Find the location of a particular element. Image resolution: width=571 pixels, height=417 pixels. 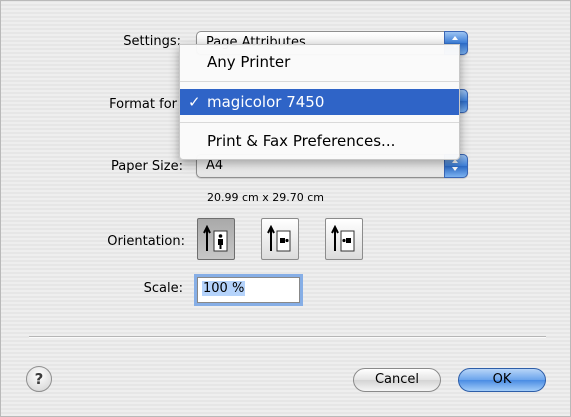

settings-label: Settings: is located at coordinates (152, 41).